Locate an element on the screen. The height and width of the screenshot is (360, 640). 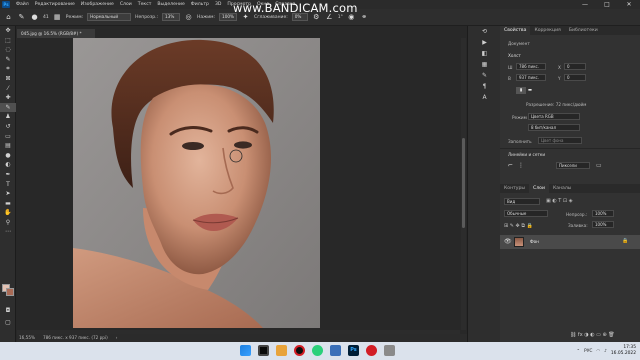
menu-filter: Фильтр is located at coordinates (200, 4).